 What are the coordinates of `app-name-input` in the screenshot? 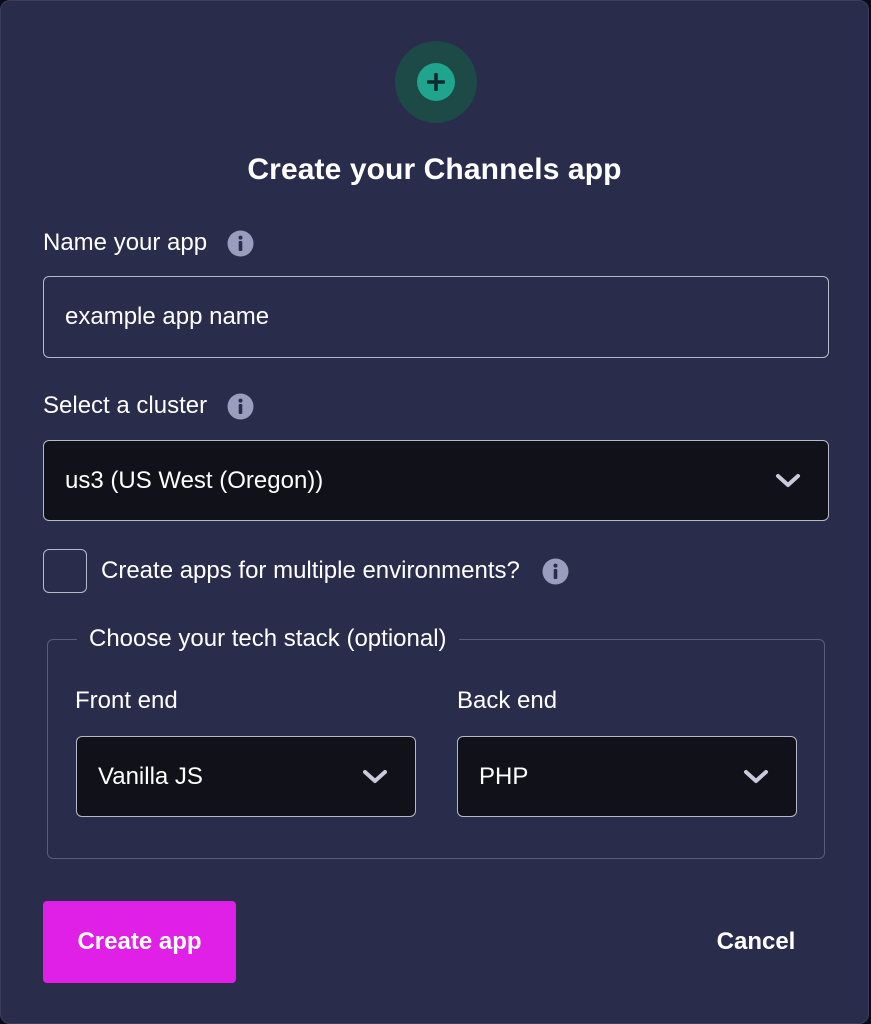 It's located at (436, 317).